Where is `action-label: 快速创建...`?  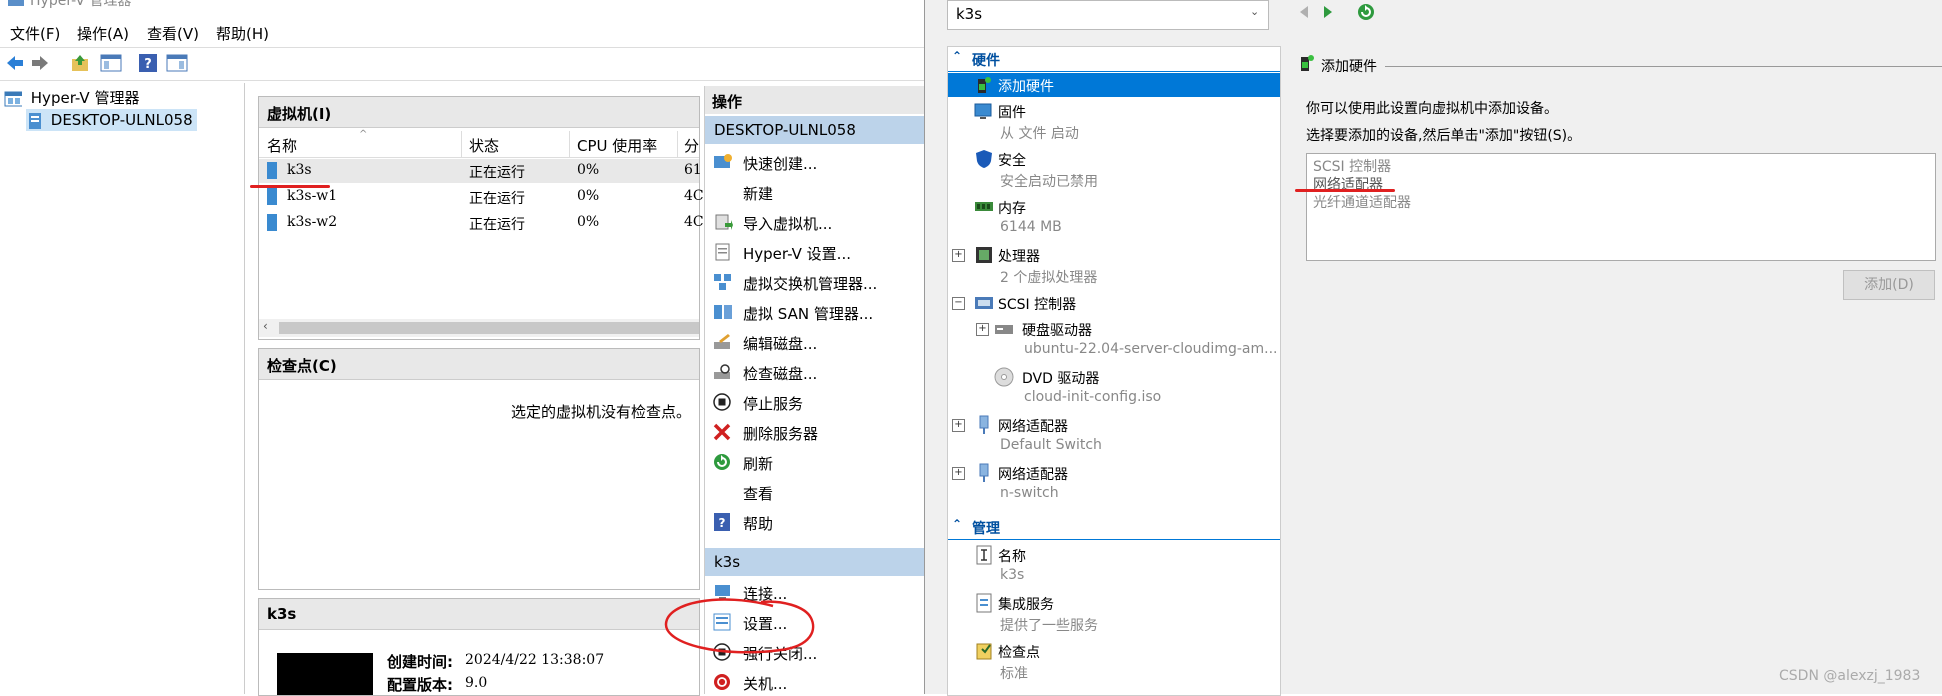 action-label: 快速创建... is located at coordinates (780, 164).